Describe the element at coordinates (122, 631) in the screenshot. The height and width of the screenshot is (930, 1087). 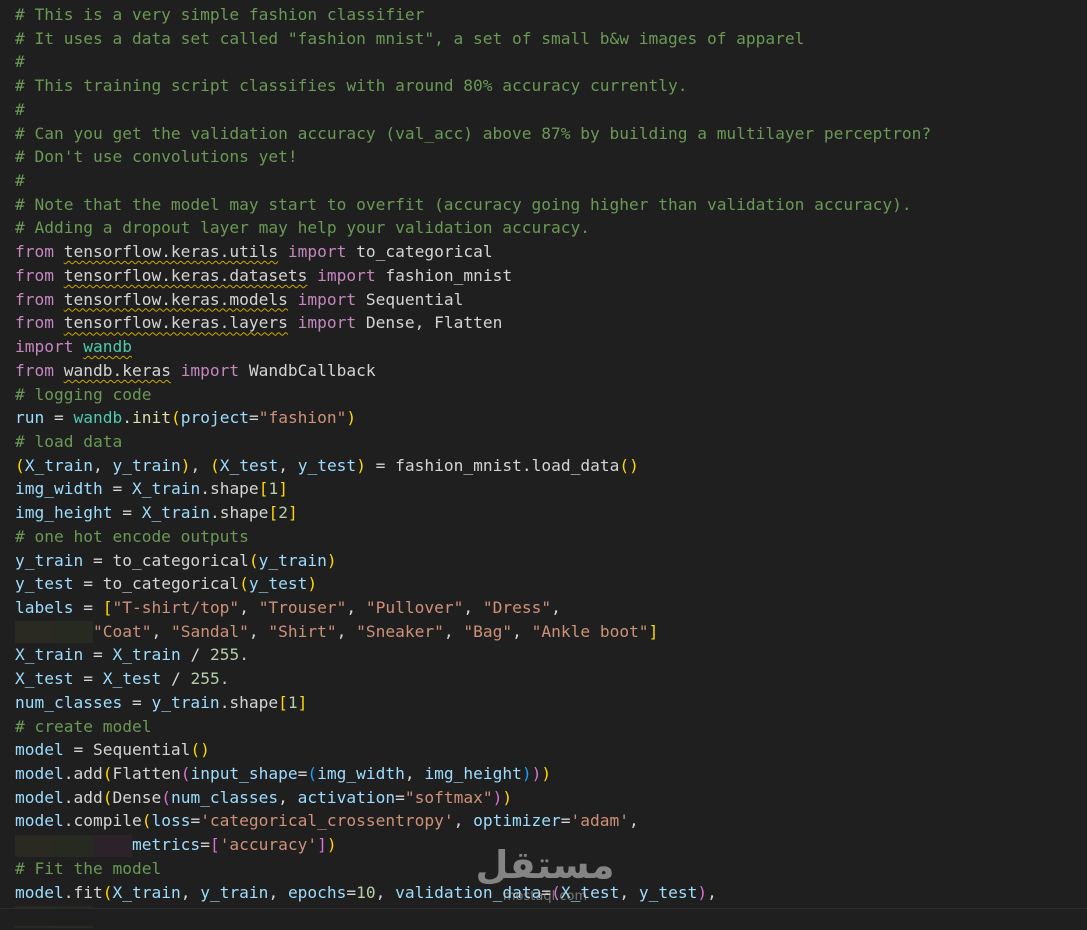
I see `code-token: "Coat"` at that location.